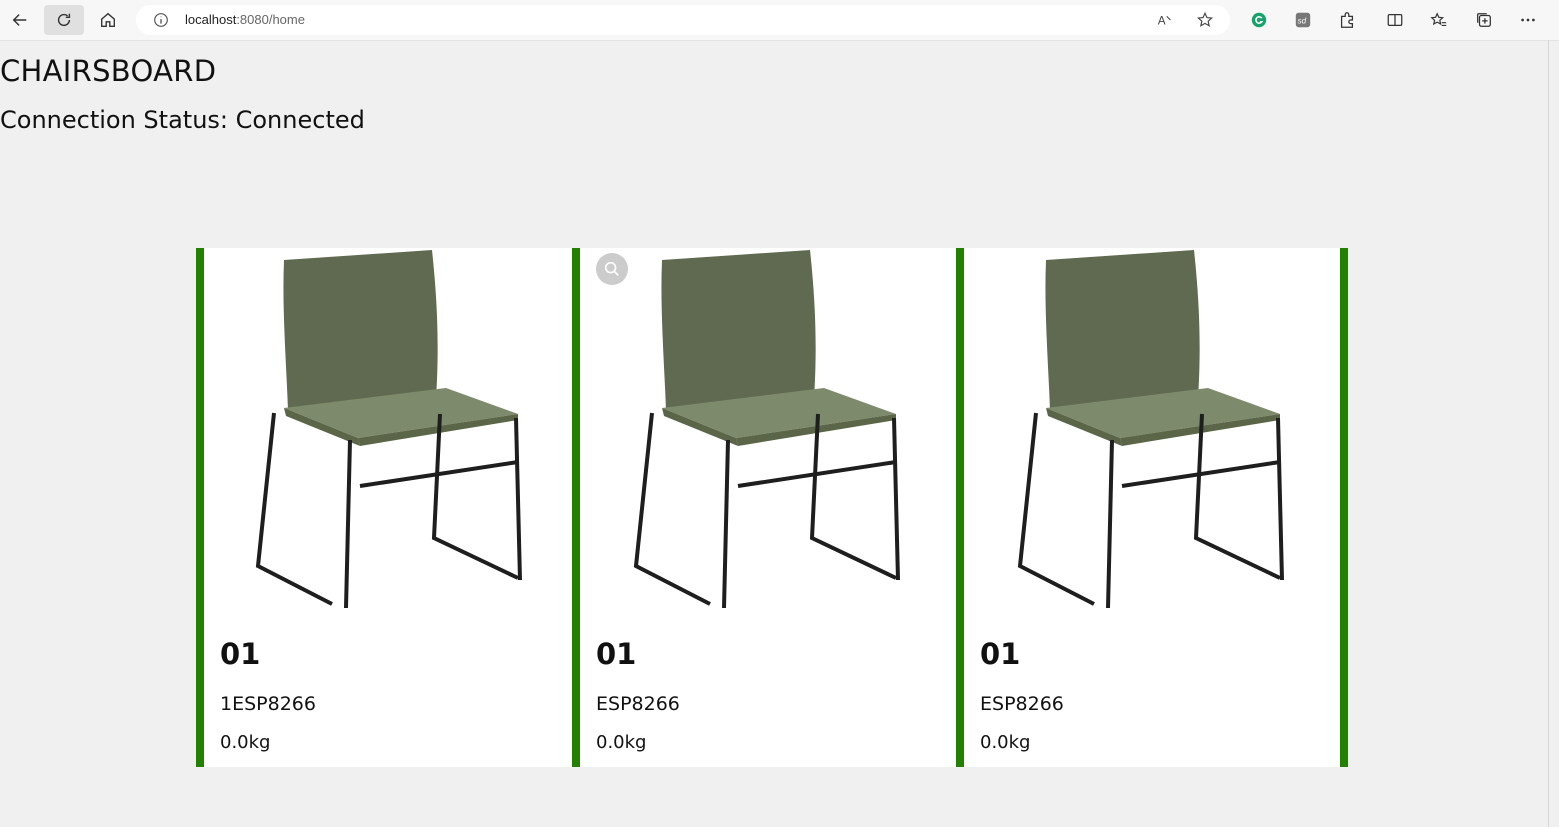 Image resolution: width=1559 pixels, height=827 pixels. I want to click on sd-extension-icon: sd, so click(1303, 20).